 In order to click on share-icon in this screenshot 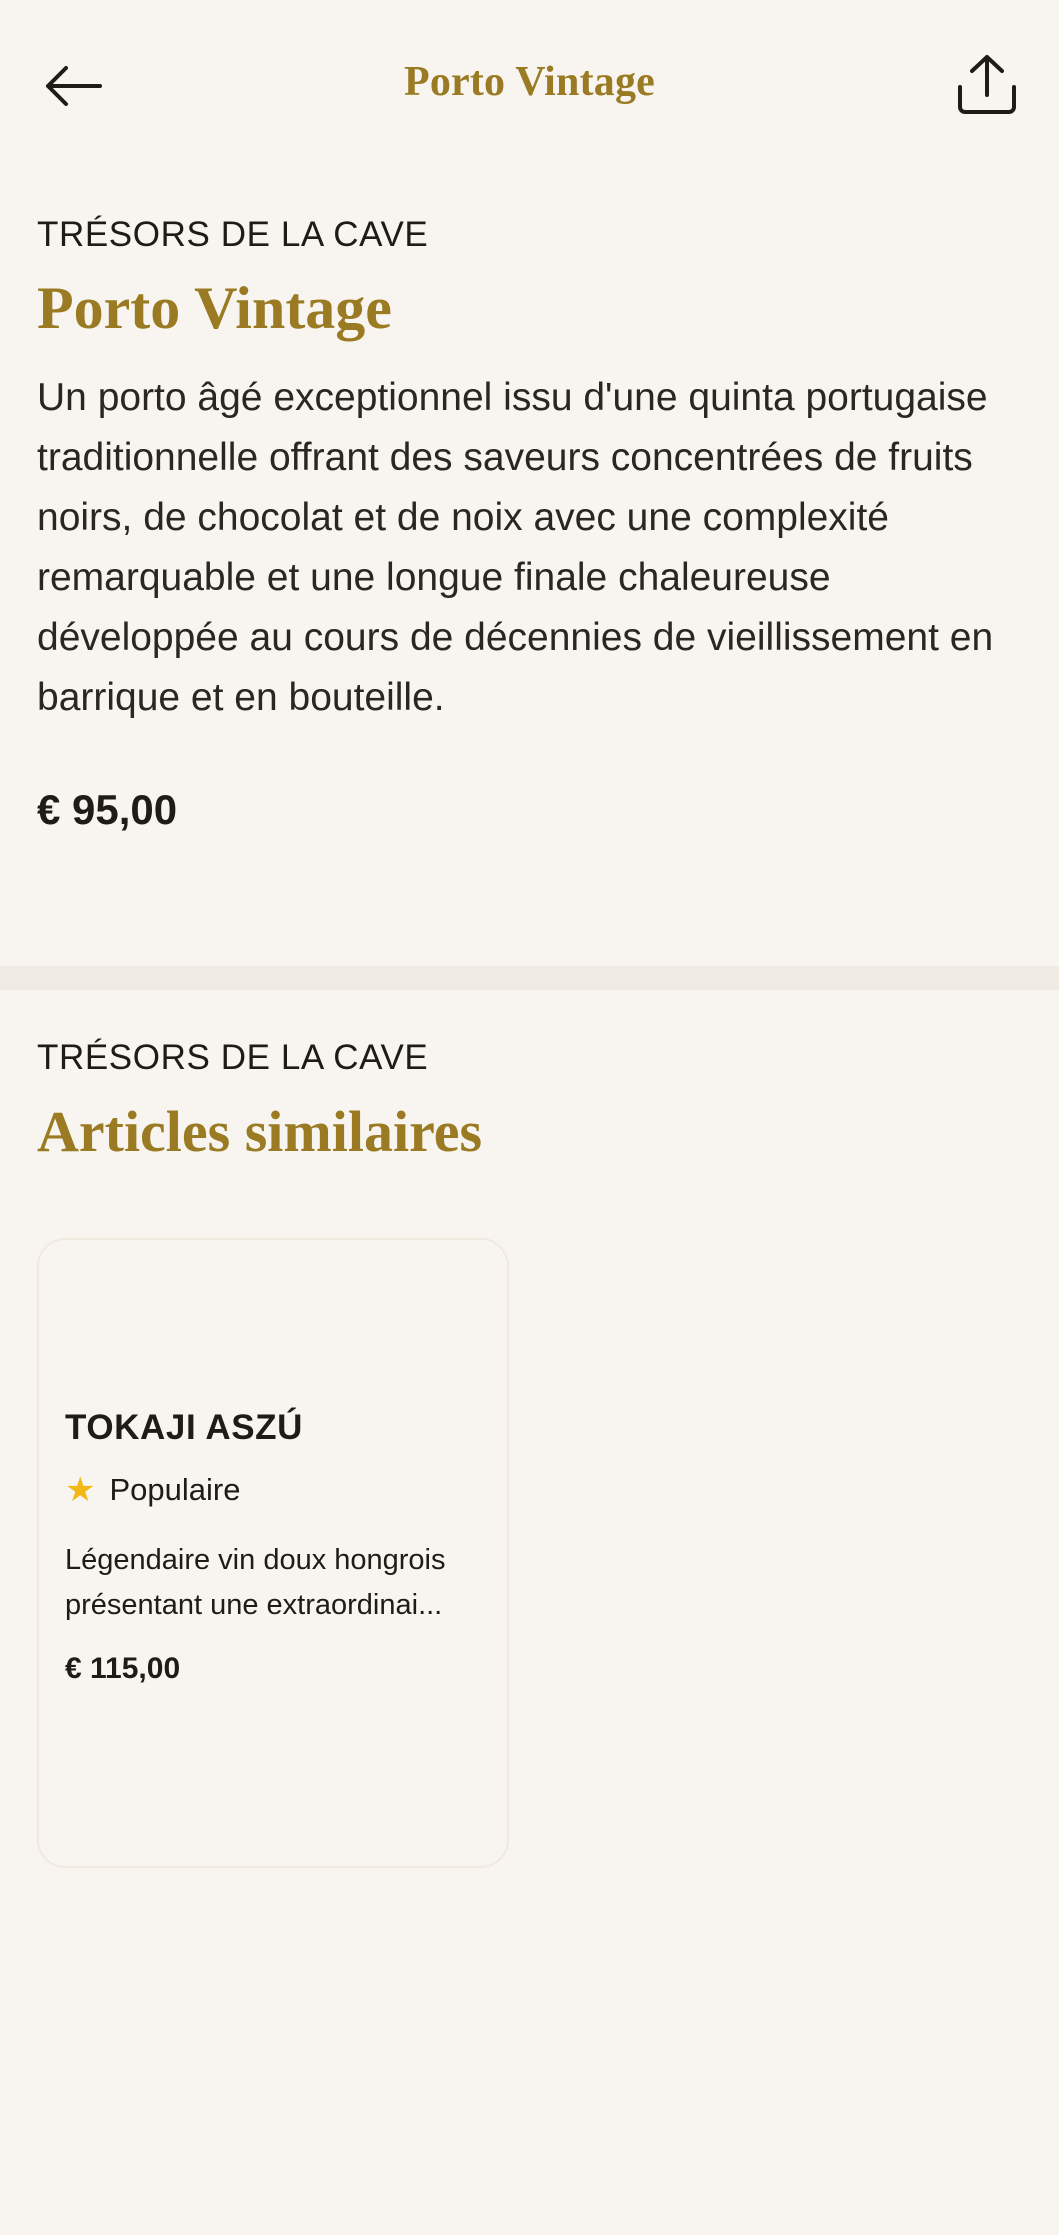, I will do `click(987, 86)`.